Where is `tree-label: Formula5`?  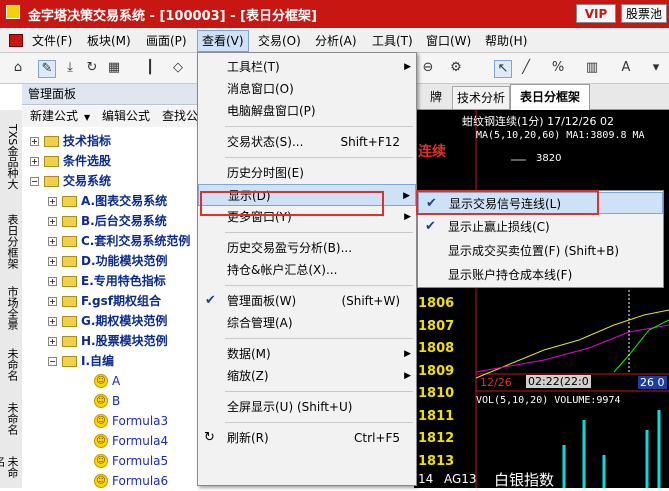
tree-label: Formula5 is located at coordinates (140, 461).